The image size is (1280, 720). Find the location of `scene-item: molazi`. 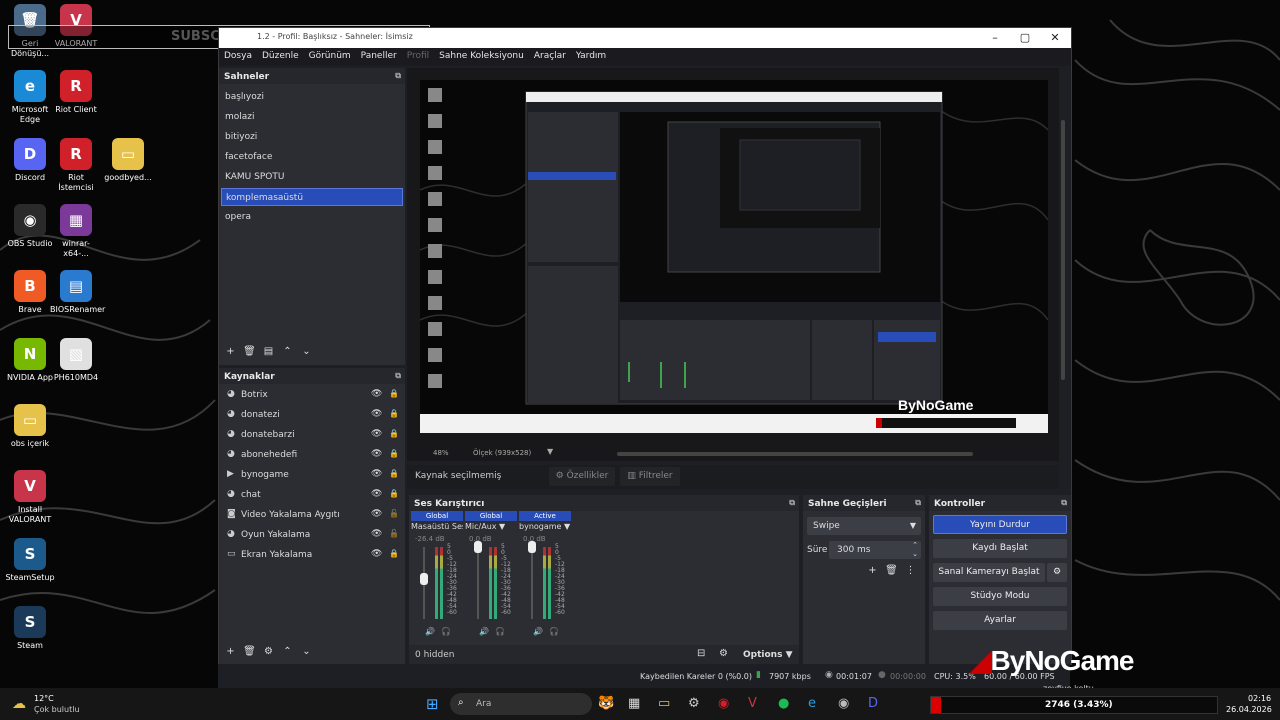

scene-item: molazi is located at coordinates (312, 117).